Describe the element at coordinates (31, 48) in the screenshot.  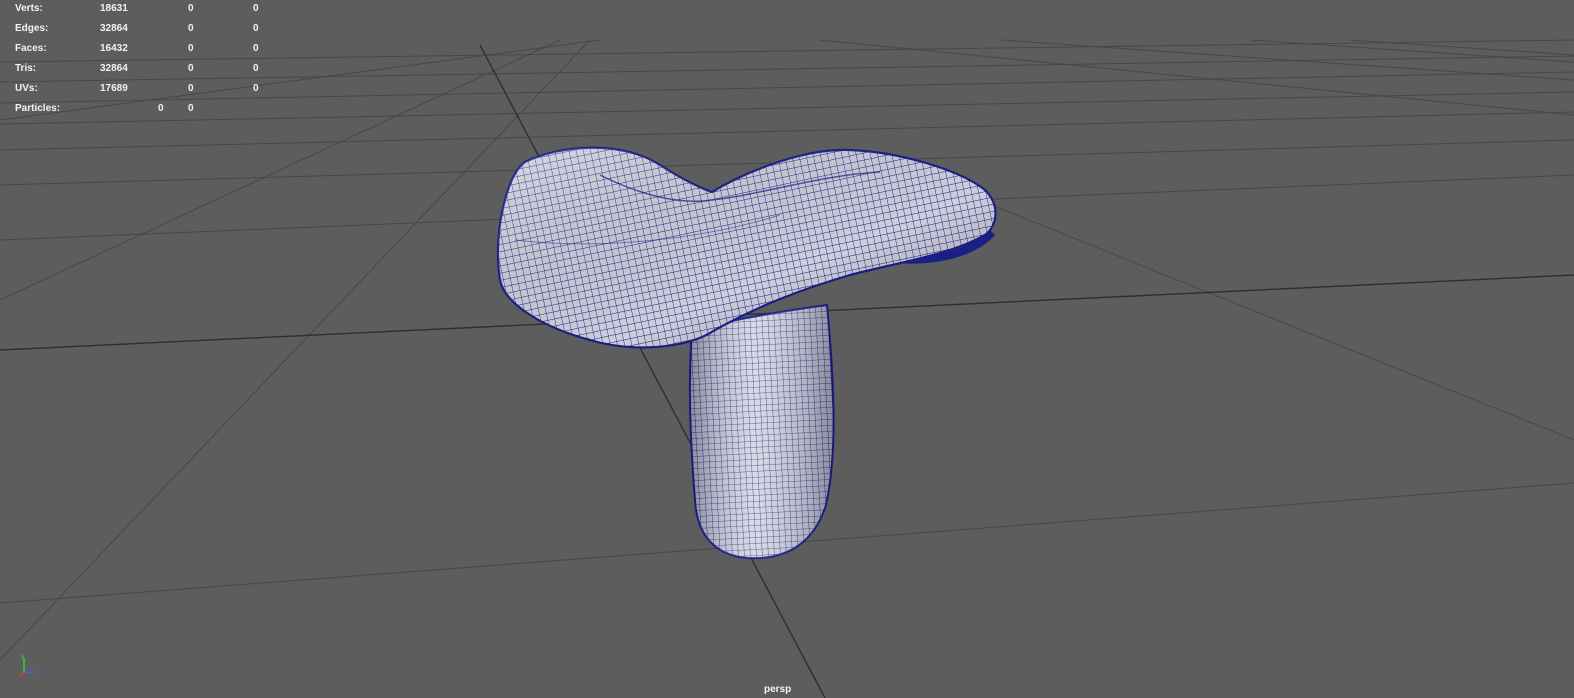
I see `hud-label: Faces:` at that location.